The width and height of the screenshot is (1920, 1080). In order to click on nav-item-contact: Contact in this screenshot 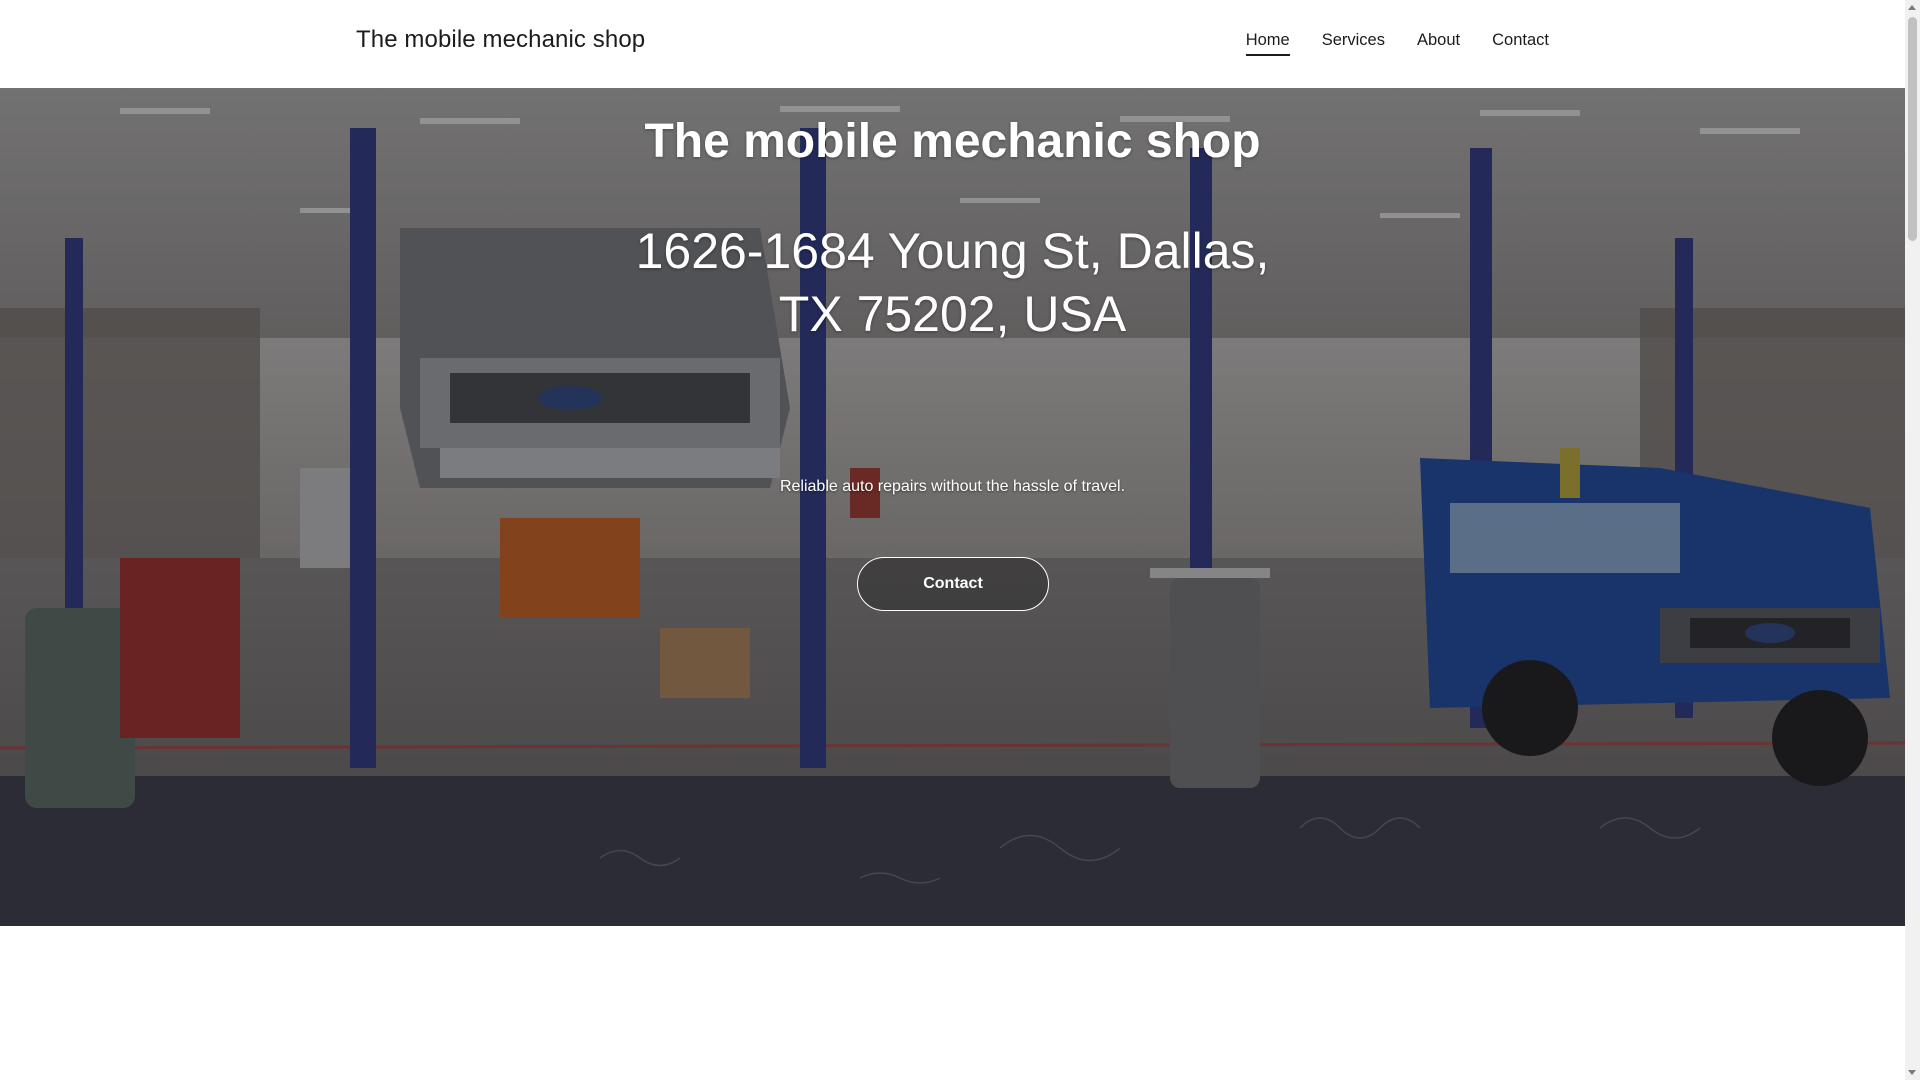, I will do `click(1520, 43)`.